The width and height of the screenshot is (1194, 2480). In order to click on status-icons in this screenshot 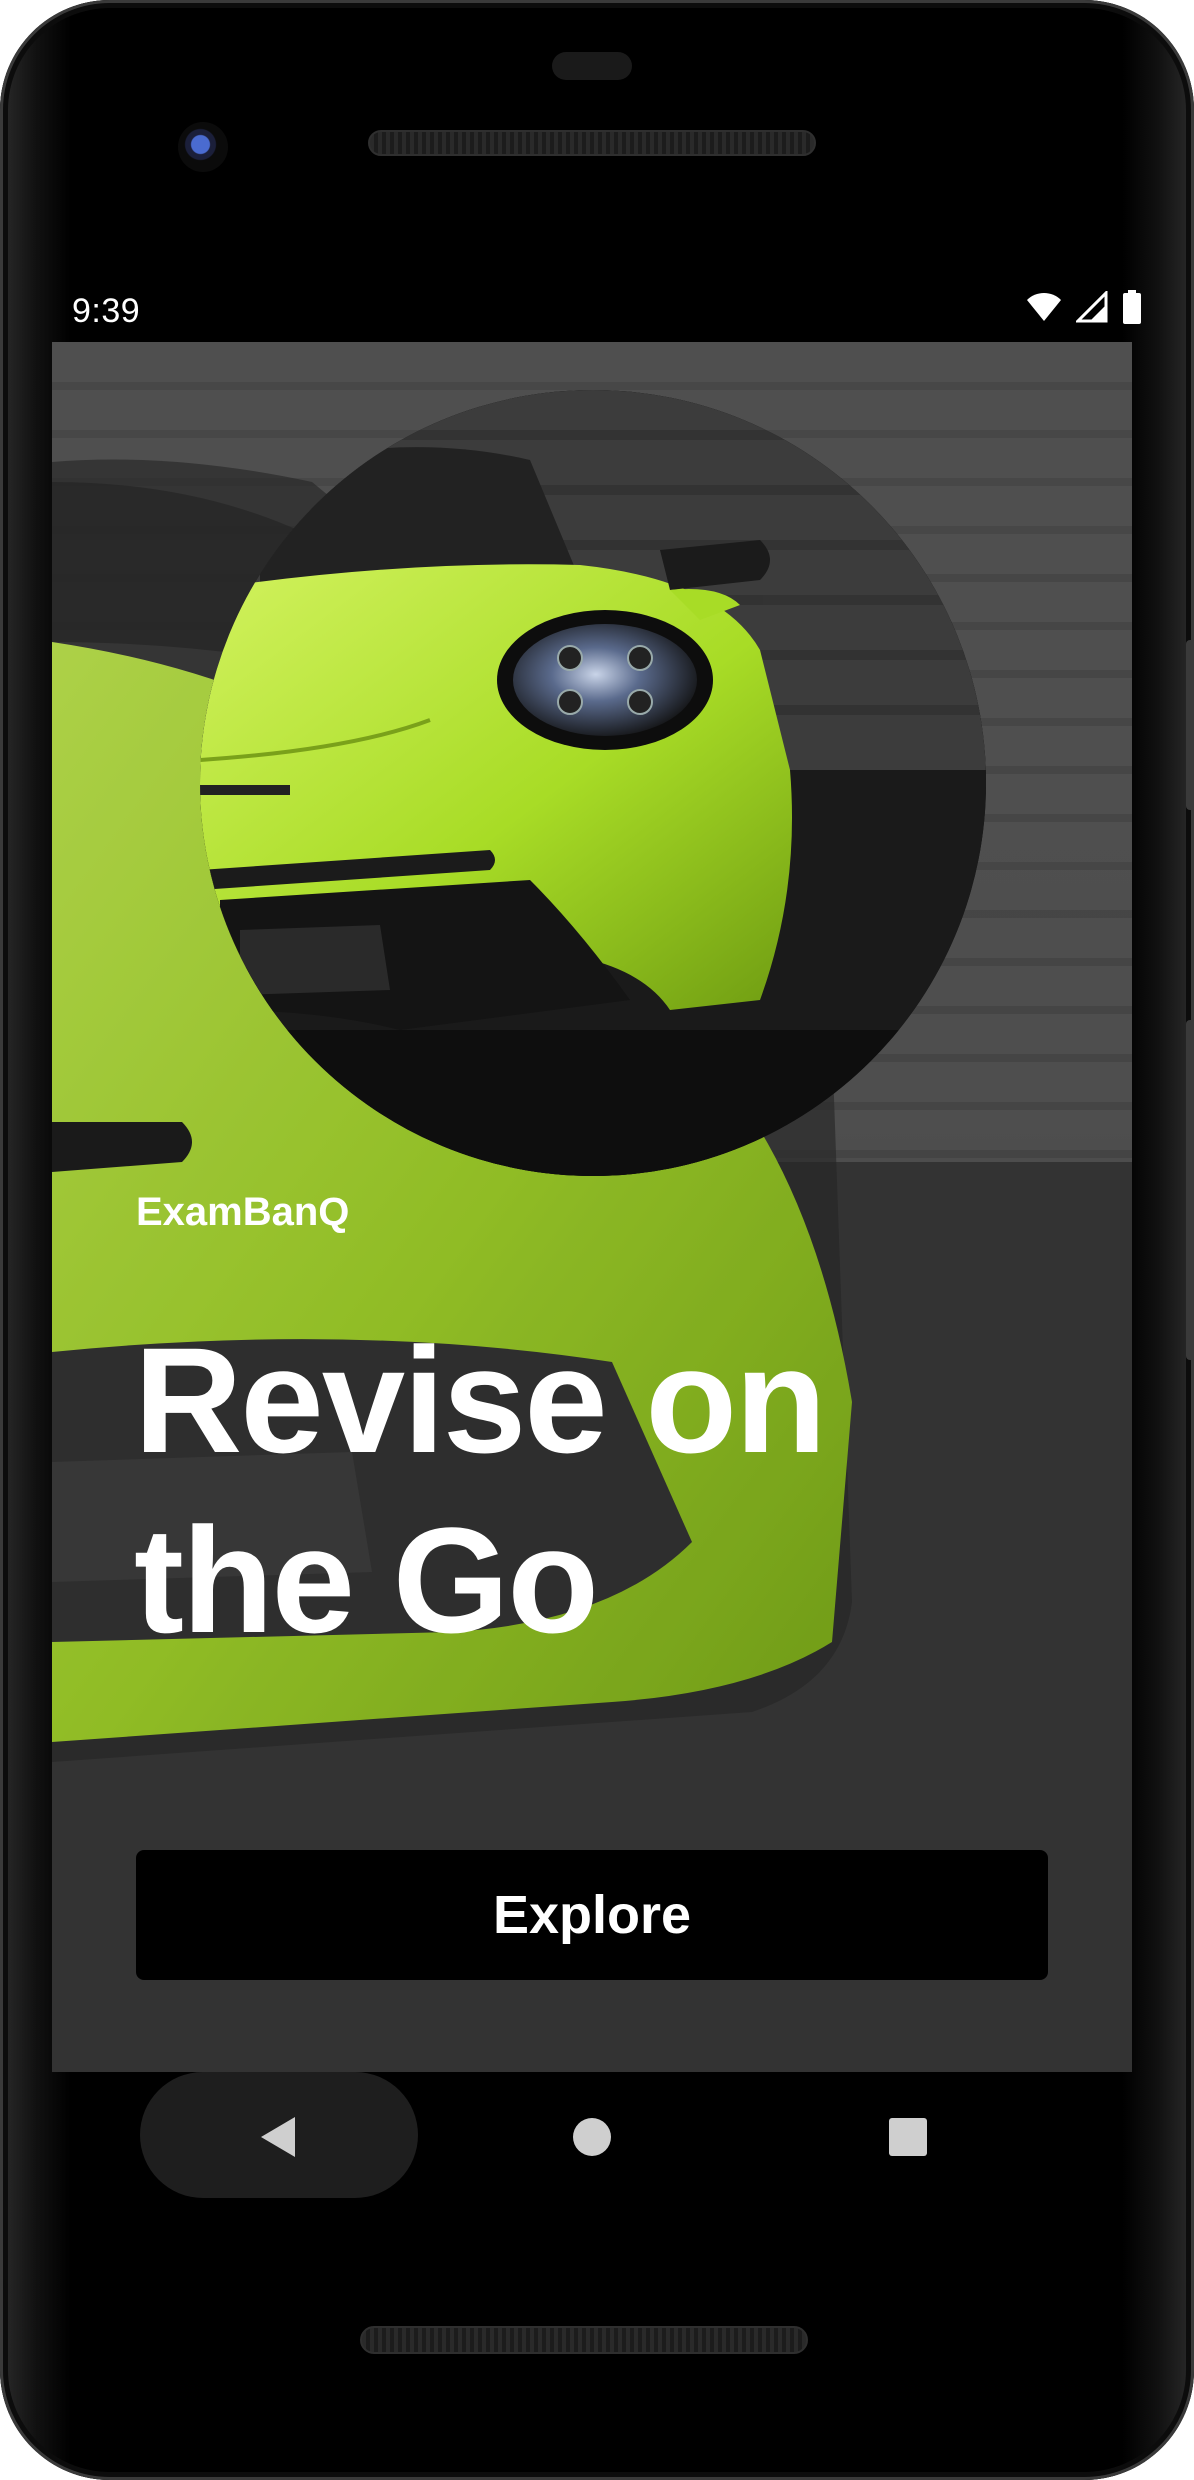, I will do `click(1084, 307)`.